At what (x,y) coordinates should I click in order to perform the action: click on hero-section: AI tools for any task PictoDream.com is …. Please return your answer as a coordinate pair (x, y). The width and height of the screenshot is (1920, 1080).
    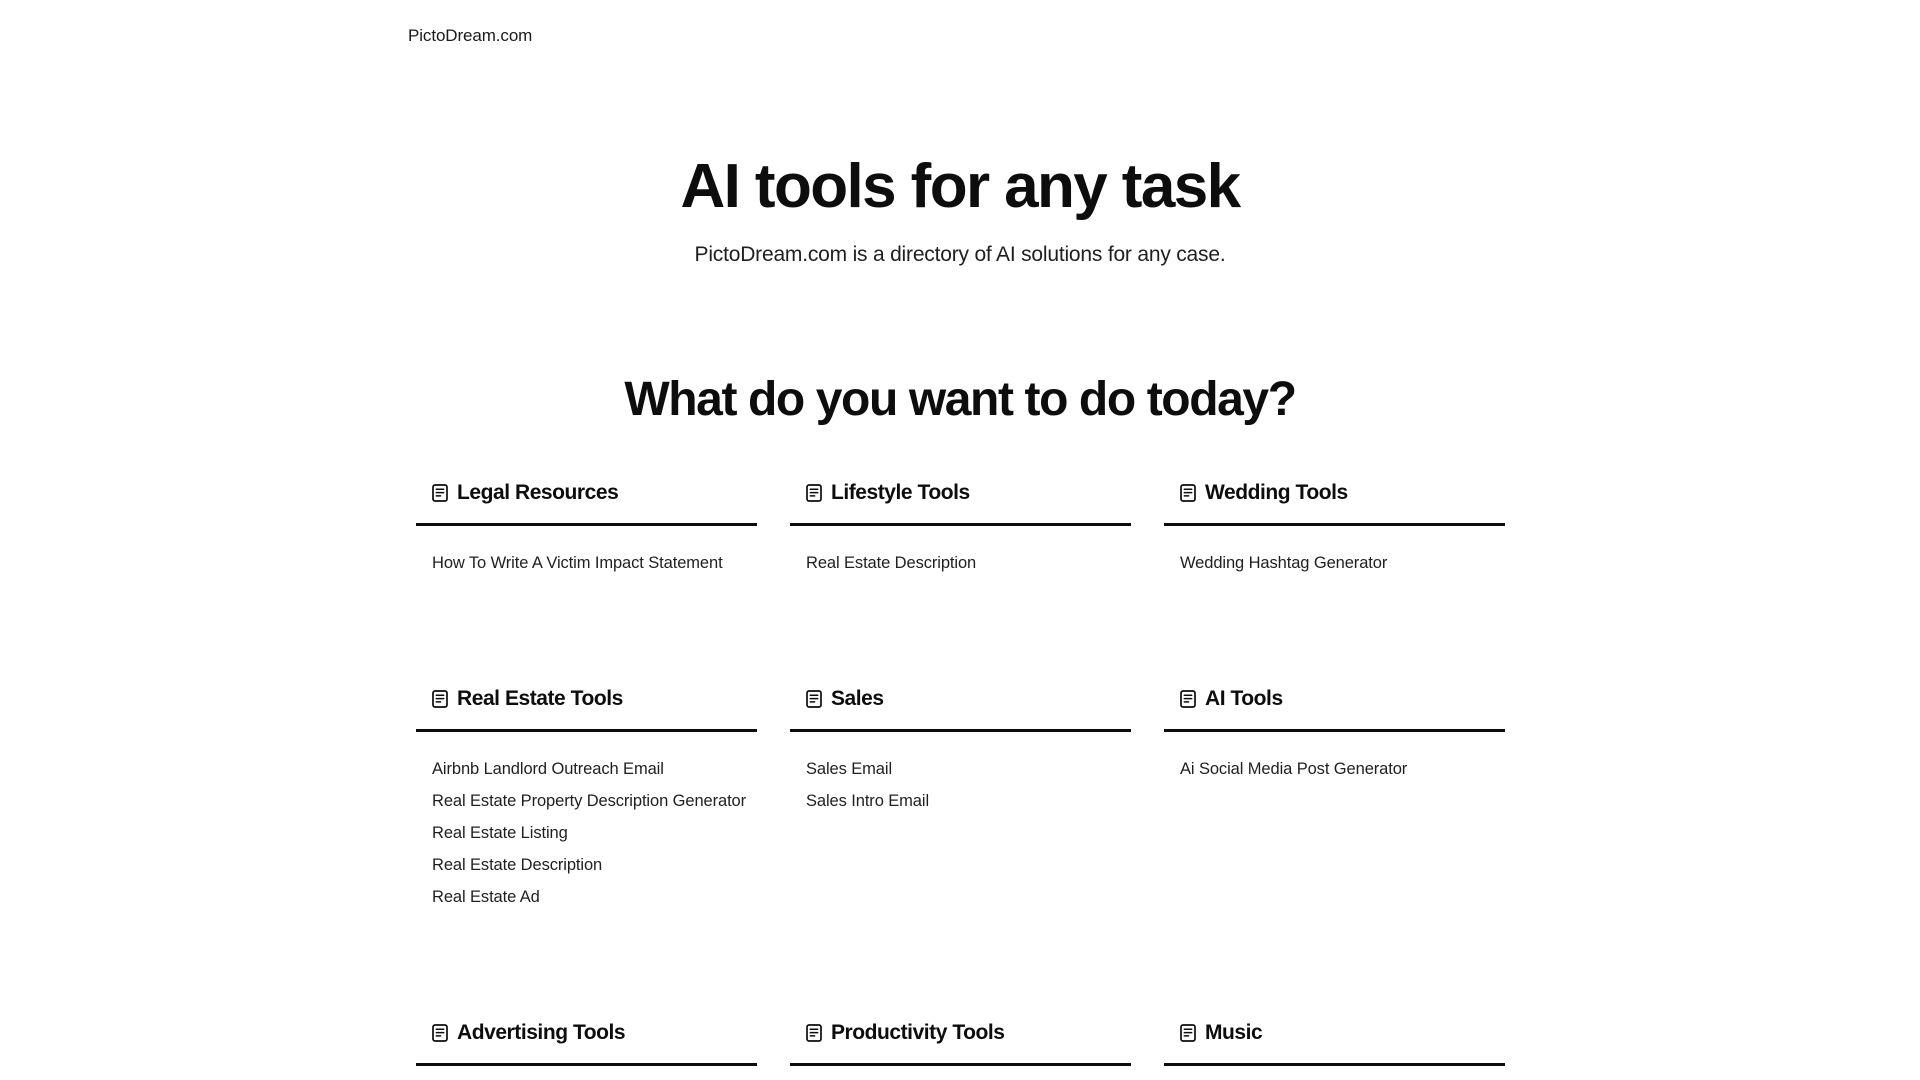
    Looking at the image, I should click on (960, 210).